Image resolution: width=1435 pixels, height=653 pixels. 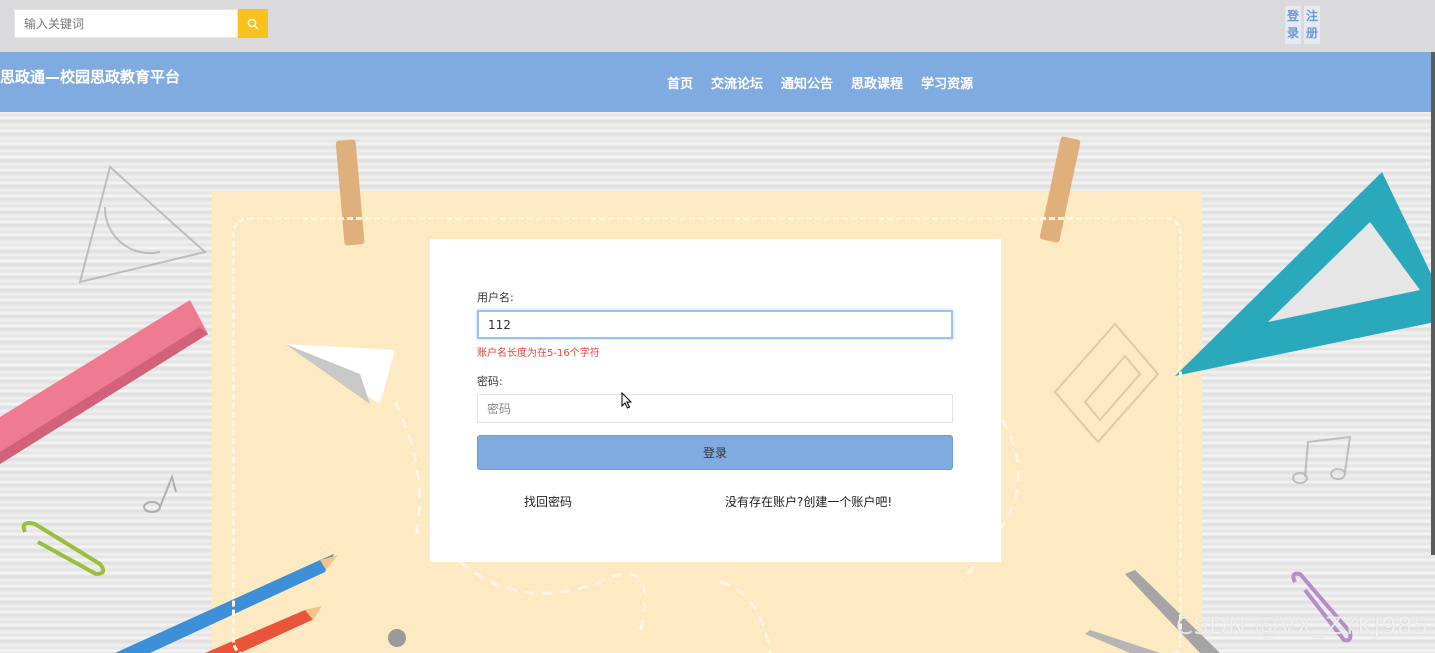 I want to click on password-label: 密码:, so click(x=490, y=381).